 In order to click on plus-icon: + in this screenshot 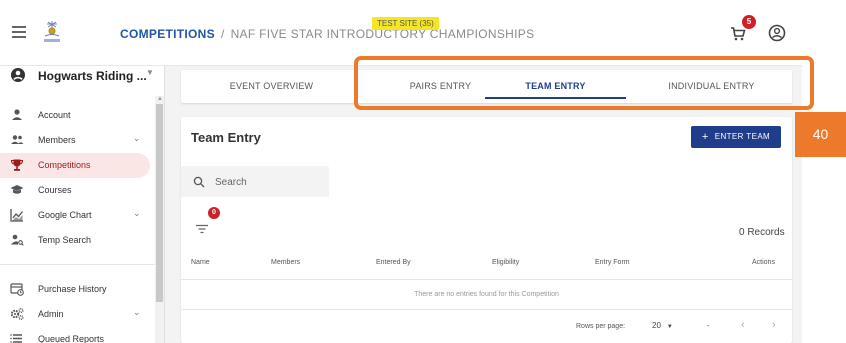, I will do `click(705, 137)`.